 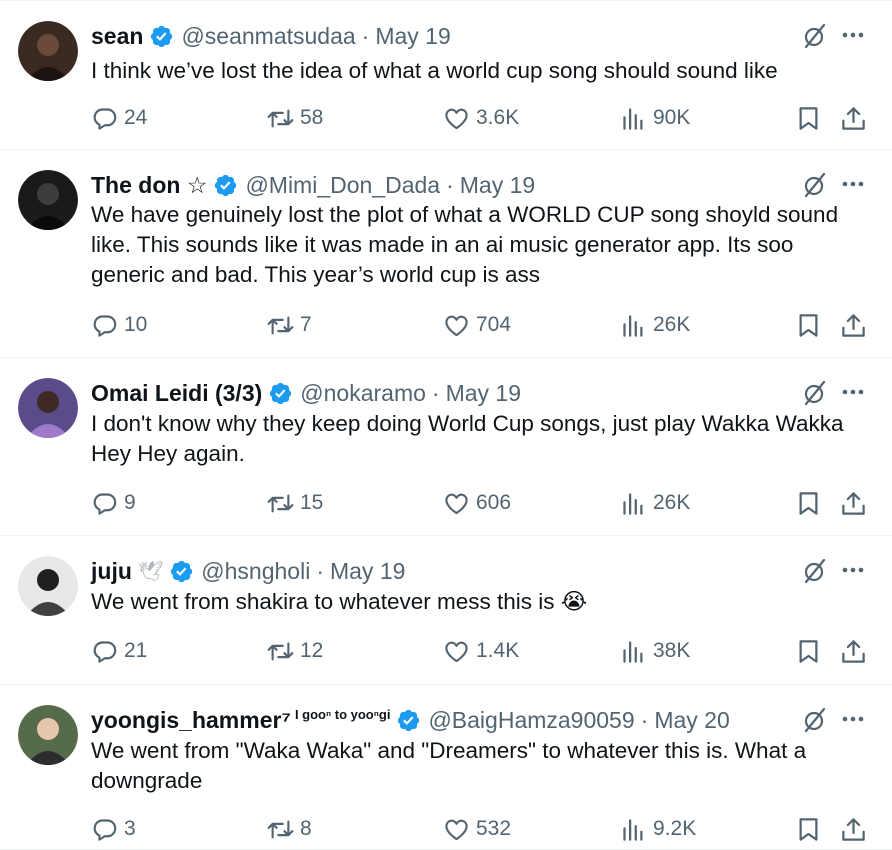 What do you see at coordinates (531, 720) in the screenshot?
I see `user-handle: @BaigHamza90059` at bounding box center [531, 720].